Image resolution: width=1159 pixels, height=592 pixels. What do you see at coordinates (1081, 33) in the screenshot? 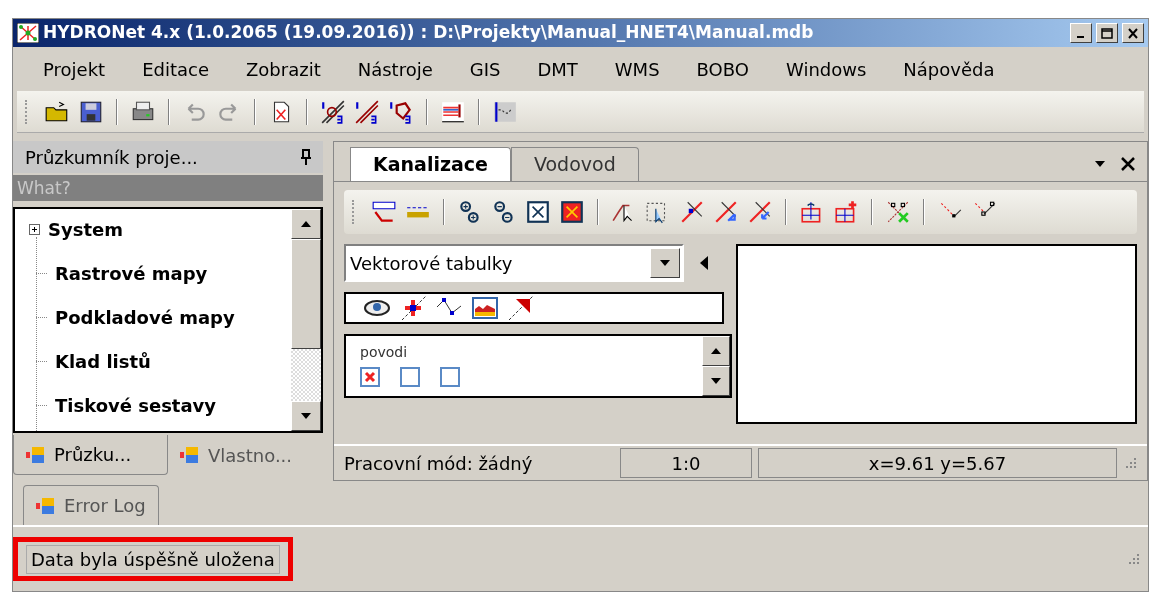
I see `minimize-icon` at bounding box center [1081, 33].